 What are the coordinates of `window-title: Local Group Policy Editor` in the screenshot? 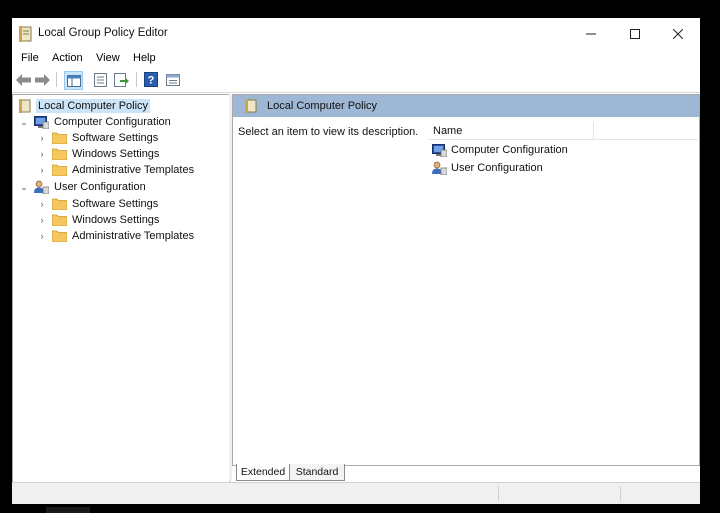 It's located at (103, 33).